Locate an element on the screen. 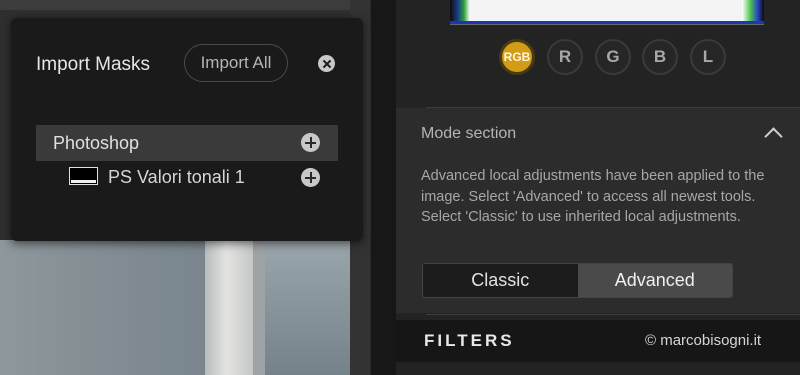  chevron-up-icon is located at coordinates (773, 136).